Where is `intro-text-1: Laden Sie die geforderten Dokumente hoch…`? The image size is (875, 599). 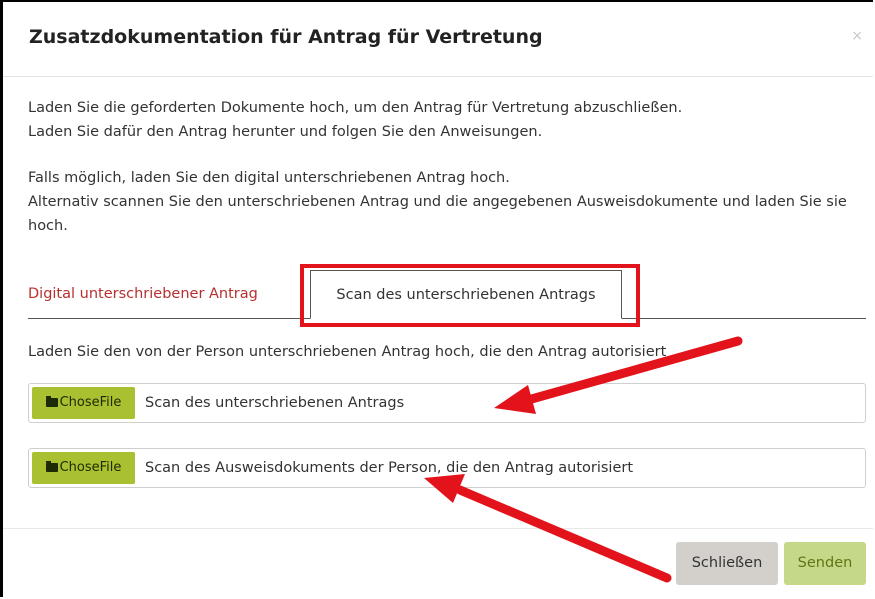 intro-text-1: Laden Sie die geforderten Dokumente hoch… is located at coordinates (355, 108).